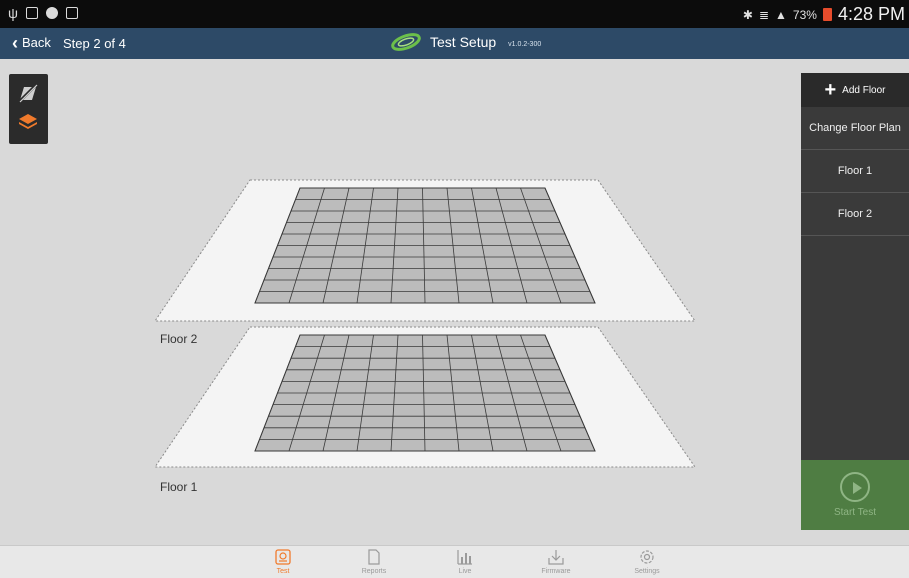  What do you see at coordinates (647, 557) in the screenshot?
I see `settings-icon` at bounding box center [647, 557].